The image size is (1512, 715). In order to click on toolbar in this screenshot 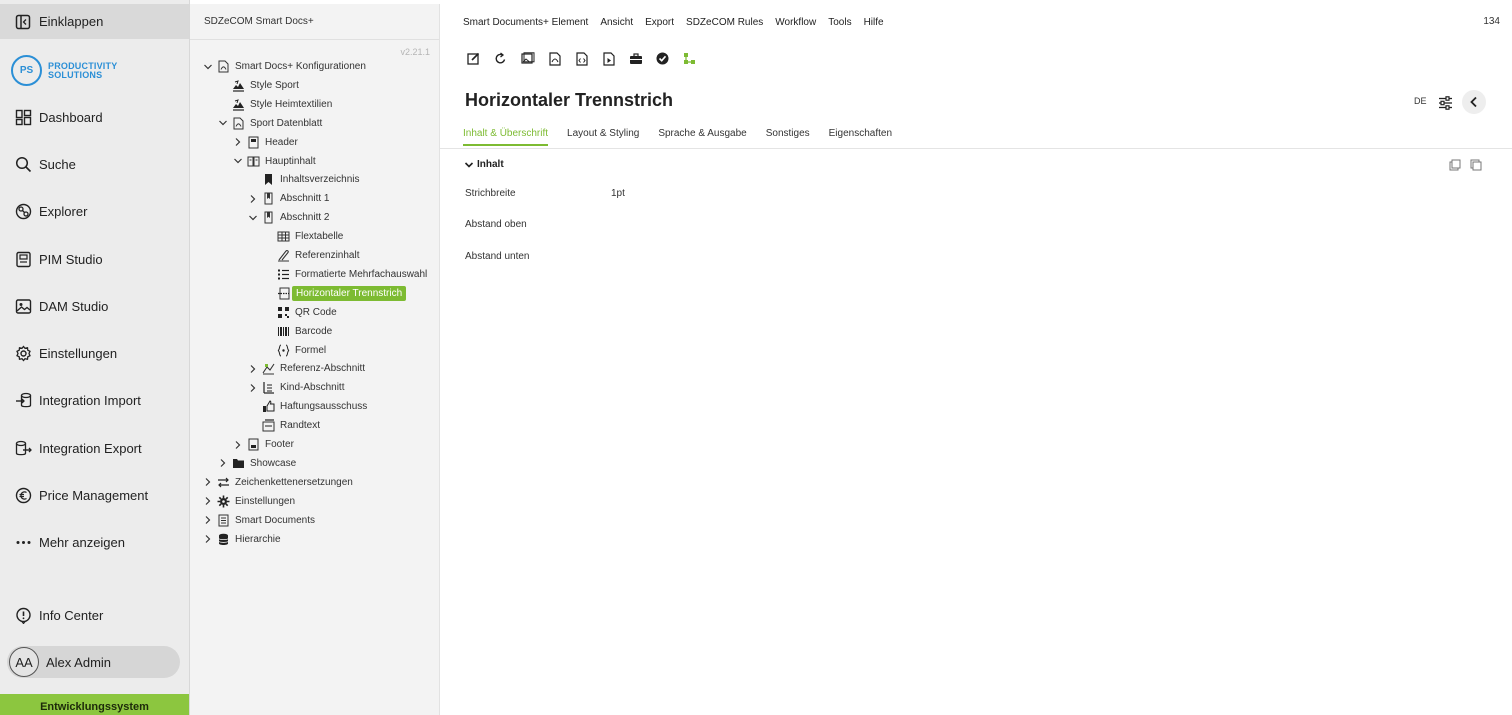, I will do `click(581, 58)`.